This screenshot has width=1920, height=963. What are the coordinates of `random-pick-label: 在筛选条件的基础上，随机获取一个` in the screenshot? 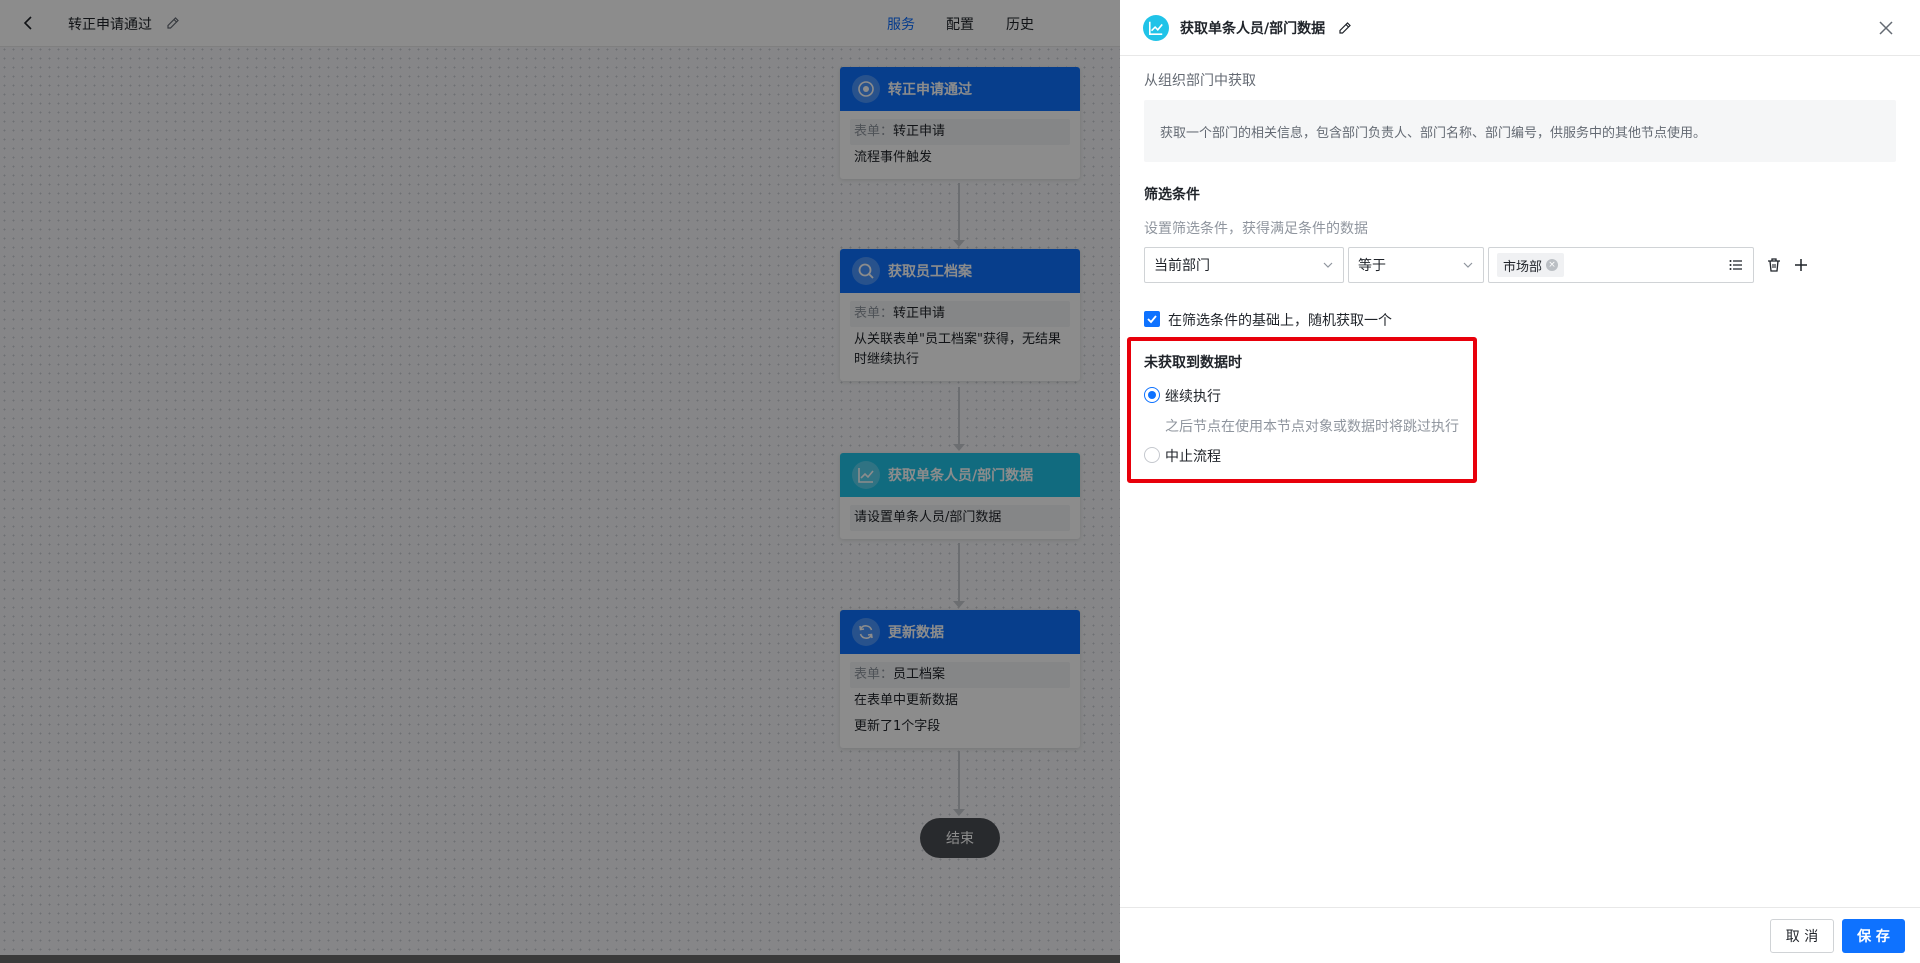 It's located at (1280, 321).